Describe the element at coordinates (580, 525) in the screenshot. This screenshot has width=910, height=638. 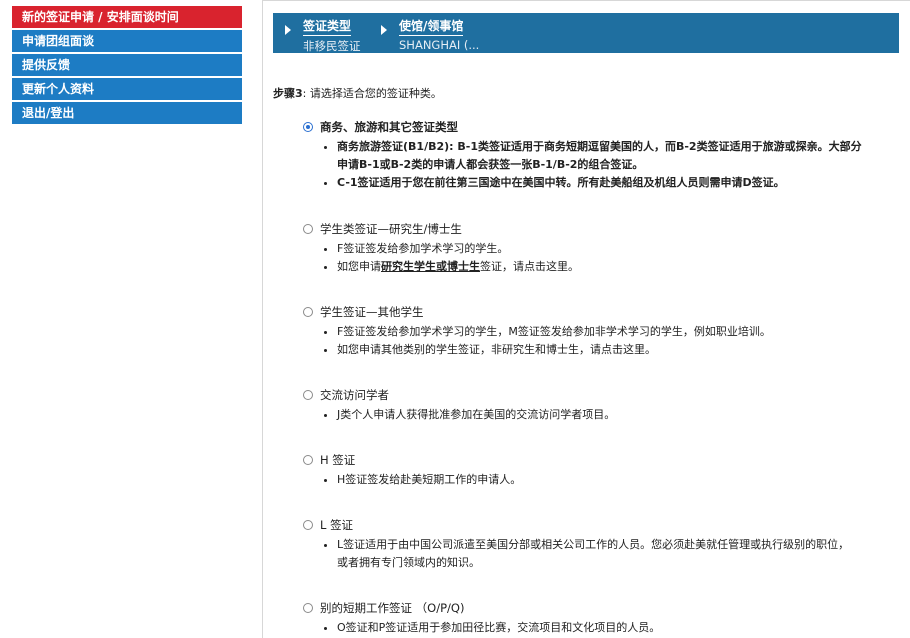
I see `option-head: L 签证` at that location.